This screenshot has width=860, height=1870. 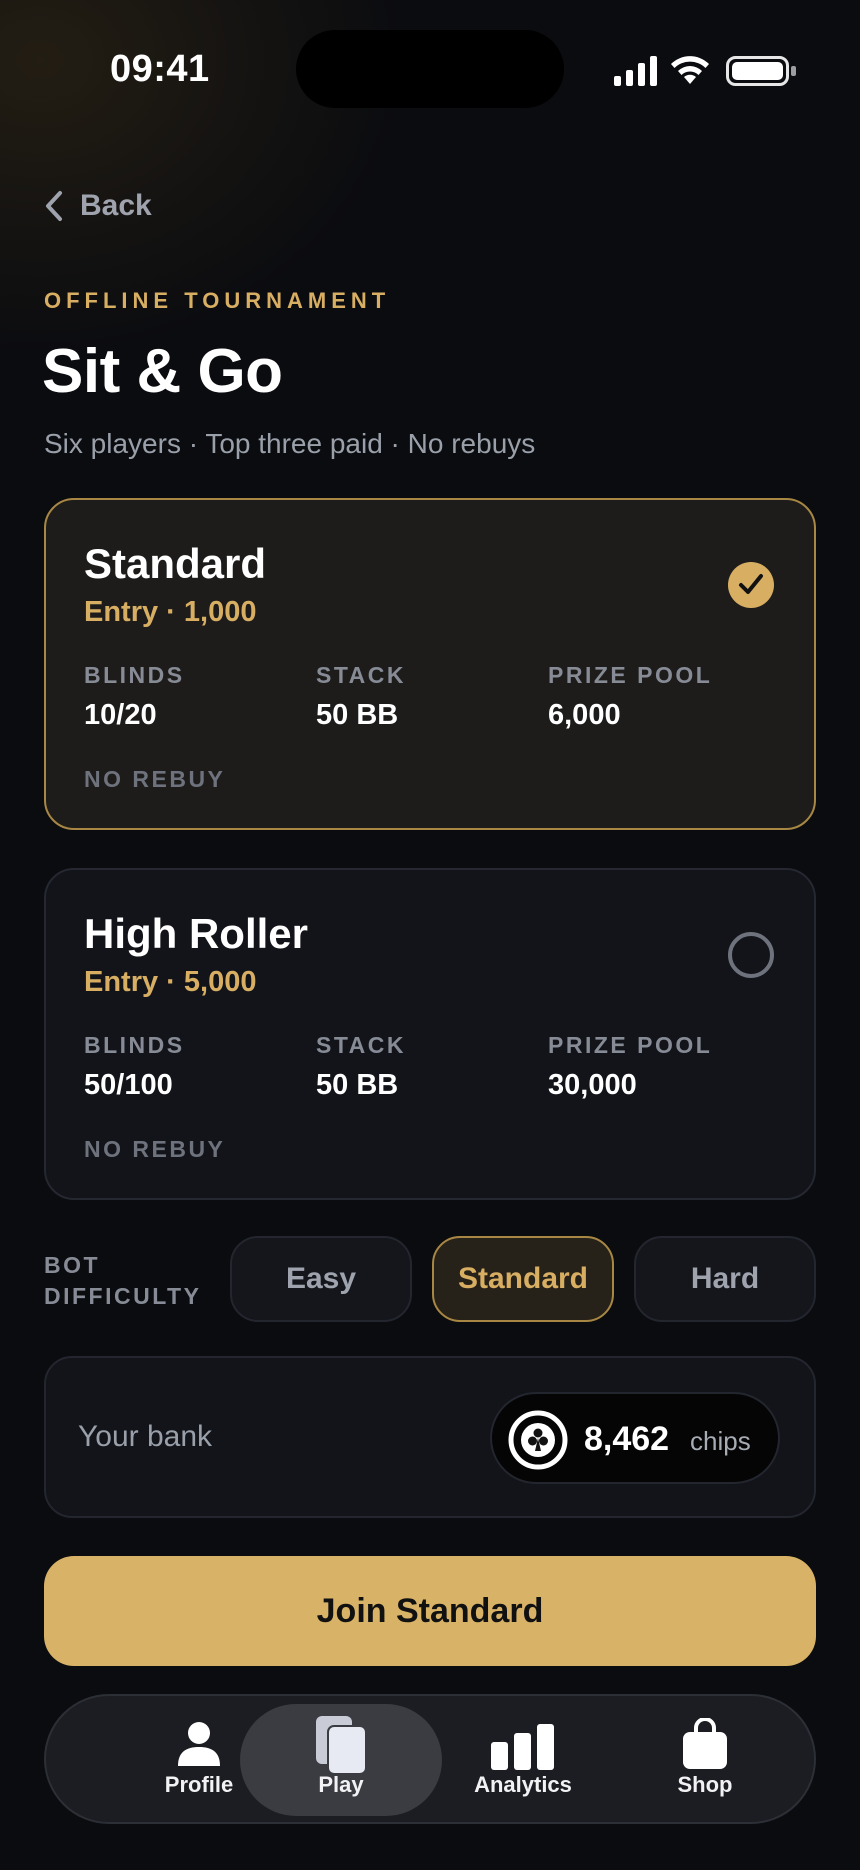 What do you see at coordinates (720, 1441) in the screenshot?
I see `chip-unit: chips` at bounding box center [720, 1441].